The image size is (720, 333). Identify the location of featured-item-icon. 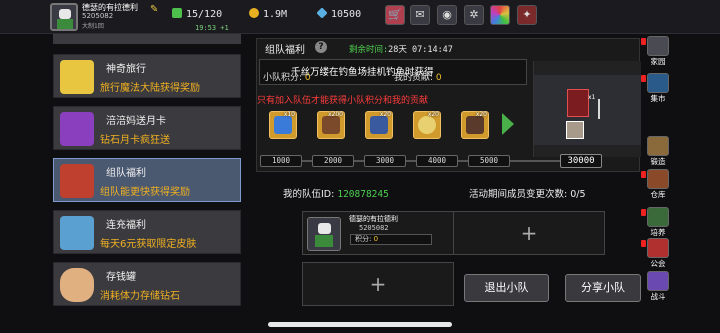
(575, 130).